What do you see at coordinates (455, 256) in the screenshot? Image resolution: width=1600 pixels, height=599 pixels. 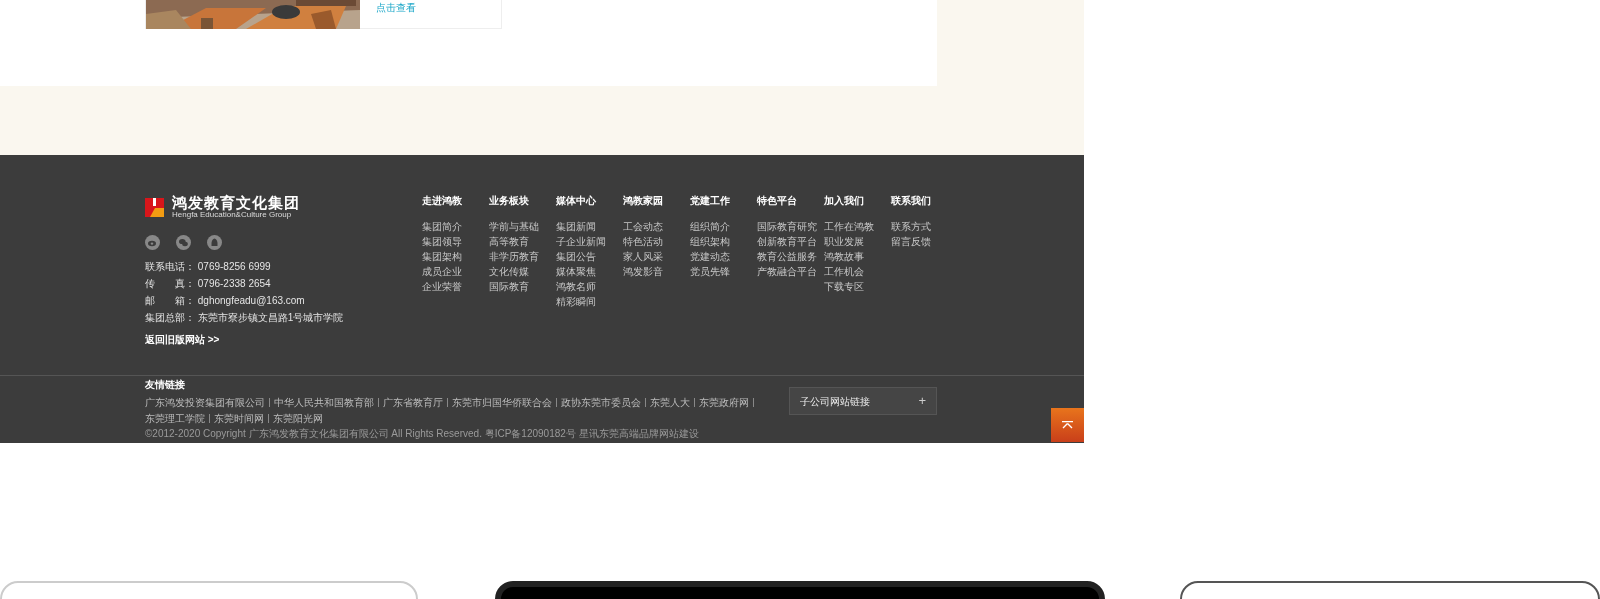 I see `footer-link: 集团架构` at bounding box center [455, 256].